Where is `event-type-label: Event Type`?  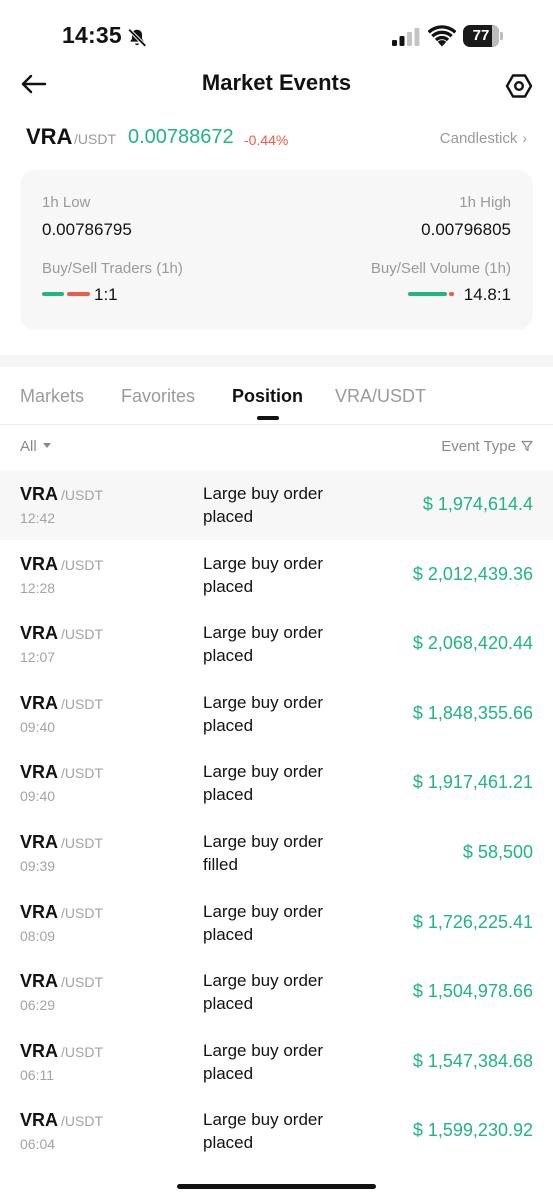 event-type-label: Event Type is located at coordinates (478, 446).